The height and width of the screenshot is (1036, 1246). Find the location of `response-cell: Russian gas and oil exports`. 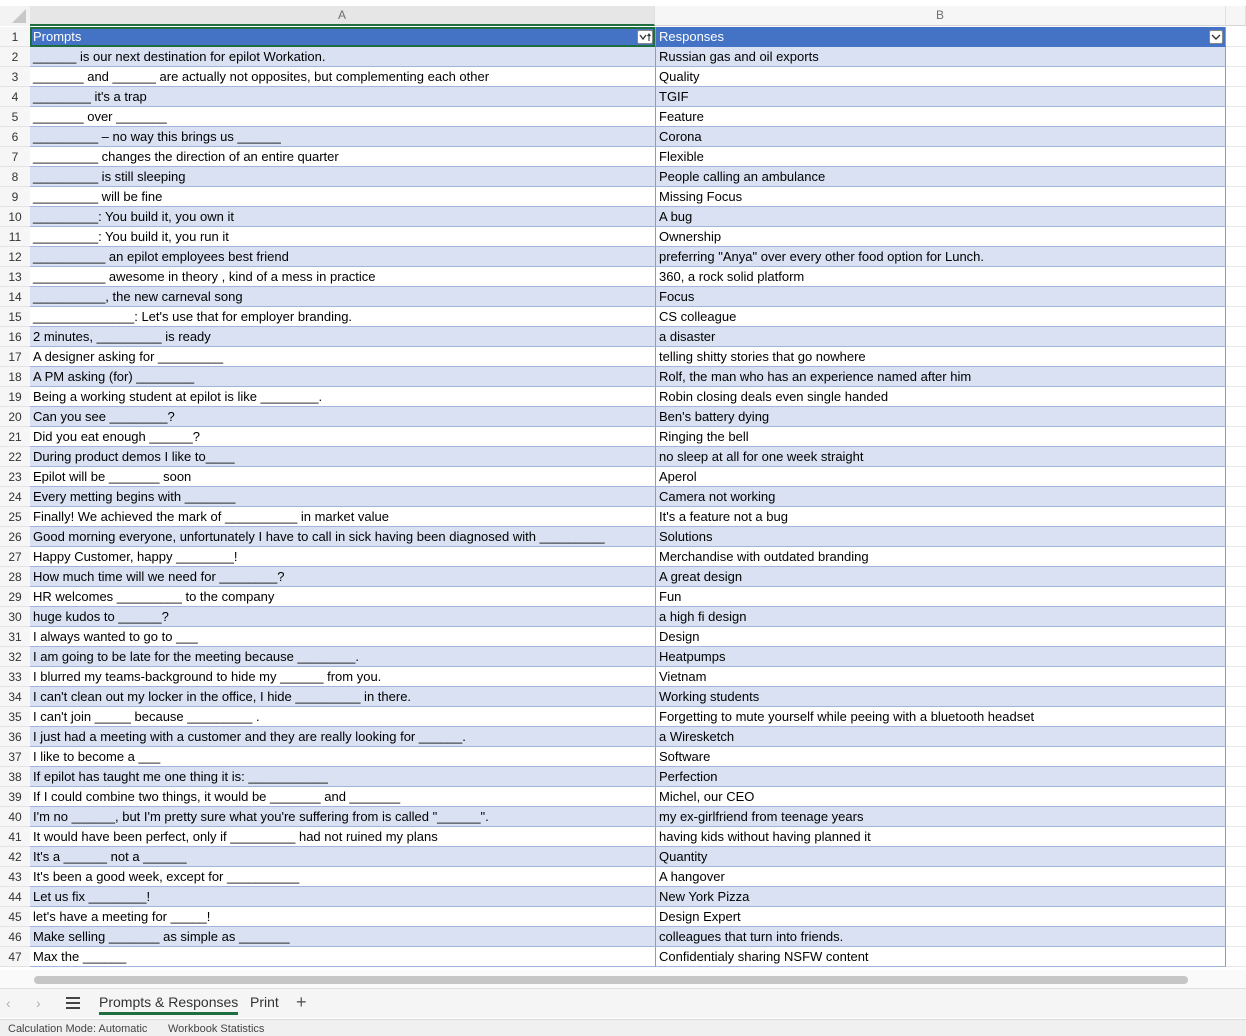

response-cell: Russian gas and oil exports is located at coordinates (940, 57).